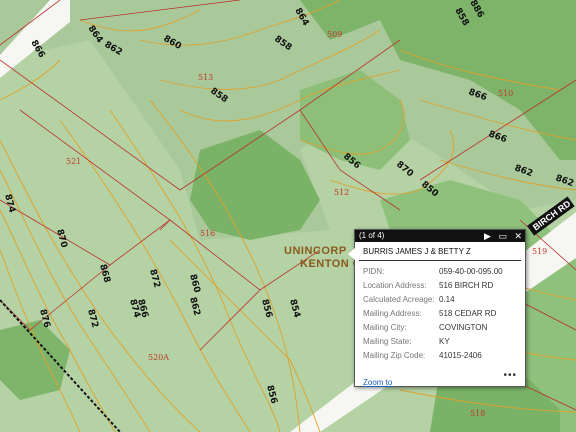 The image size is (576, 432). I want to click on popup-header: (1 of 4) ▶ ▭ ✕, so click(440, 236).